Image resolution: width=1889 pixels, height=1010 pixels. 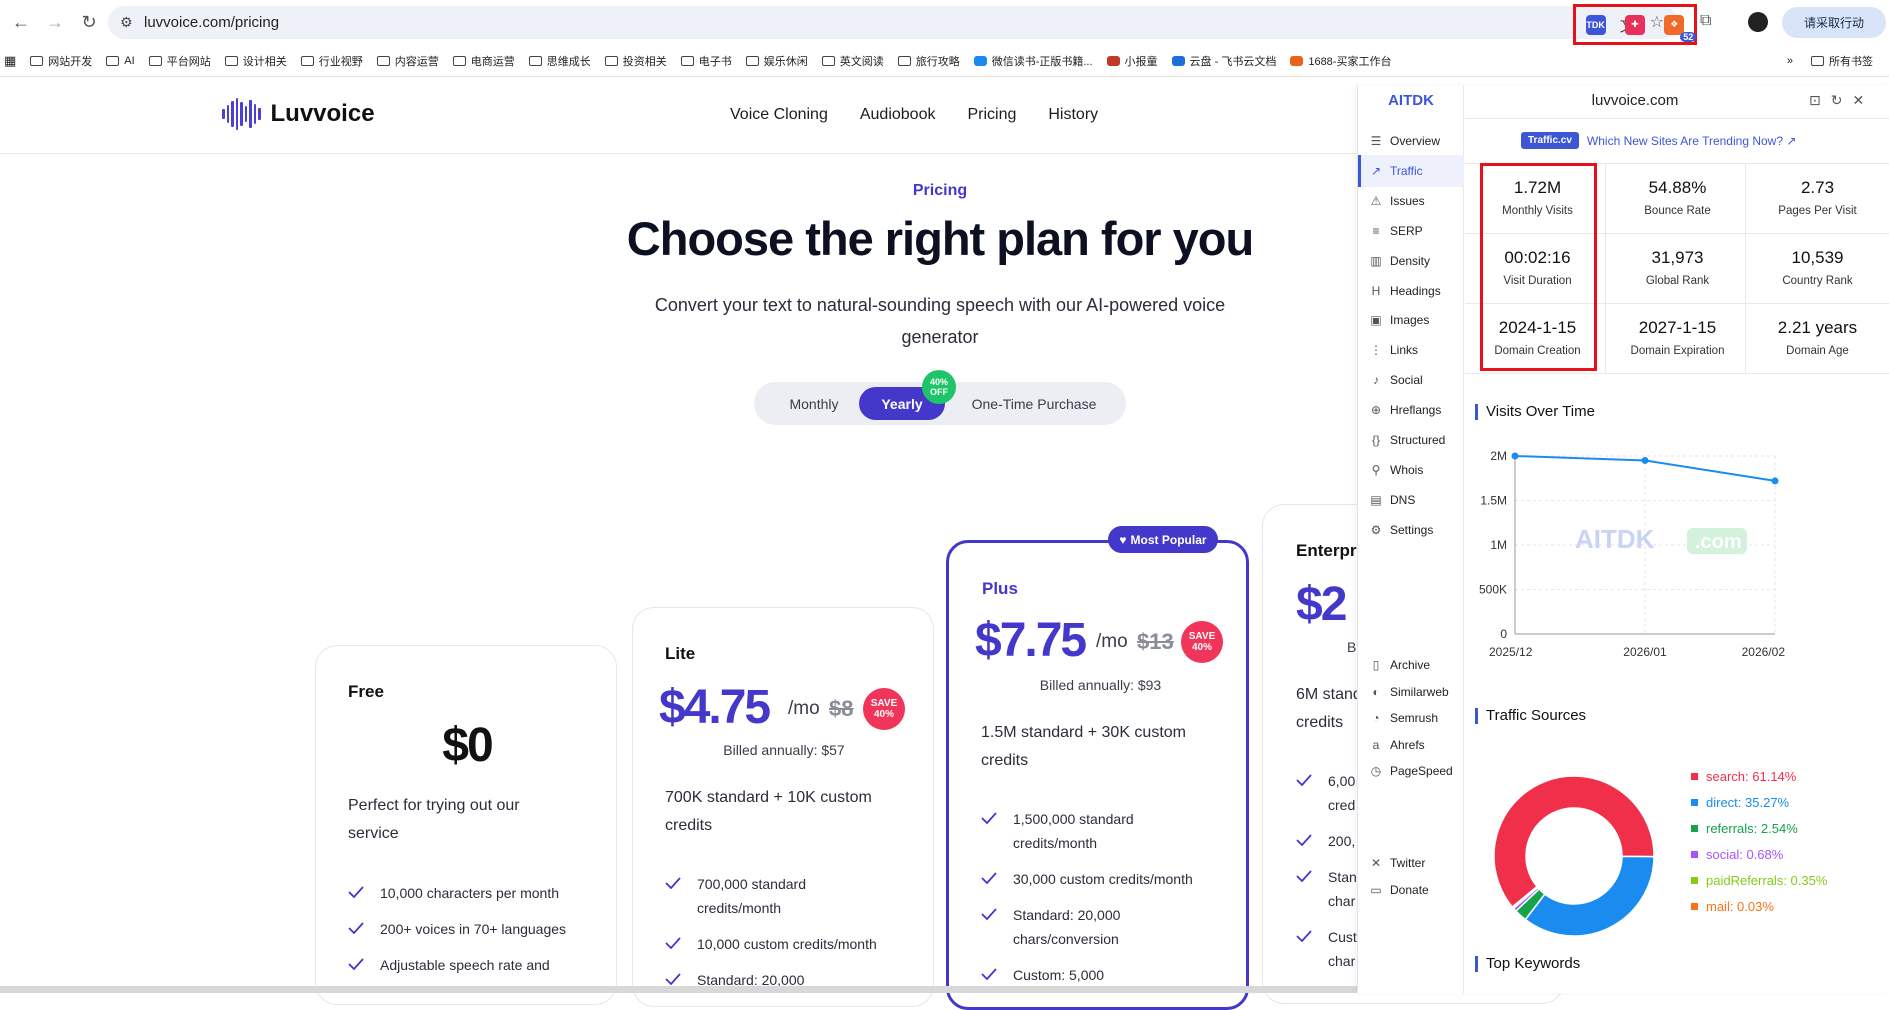 What do you see at coordinates (1837, 100) in the screenshot?
I see `refresh-icon: ↻` at bounding box center [1837, 100].